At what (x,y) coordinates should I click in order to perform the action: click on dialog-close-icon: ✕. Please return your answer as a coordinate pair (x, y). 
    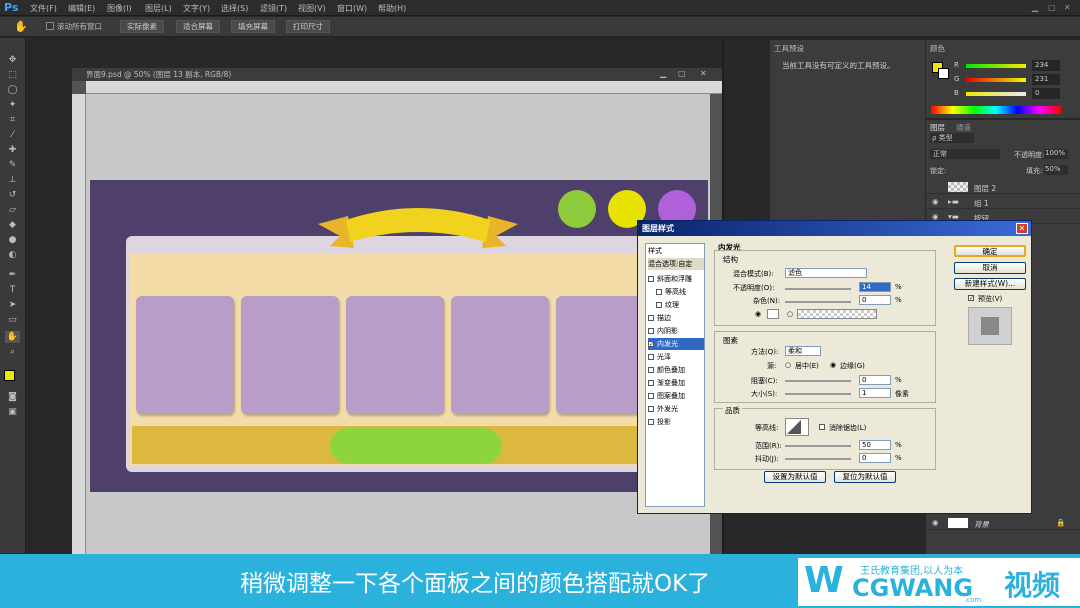
    Looking at the image, I should click on (1022, 228).